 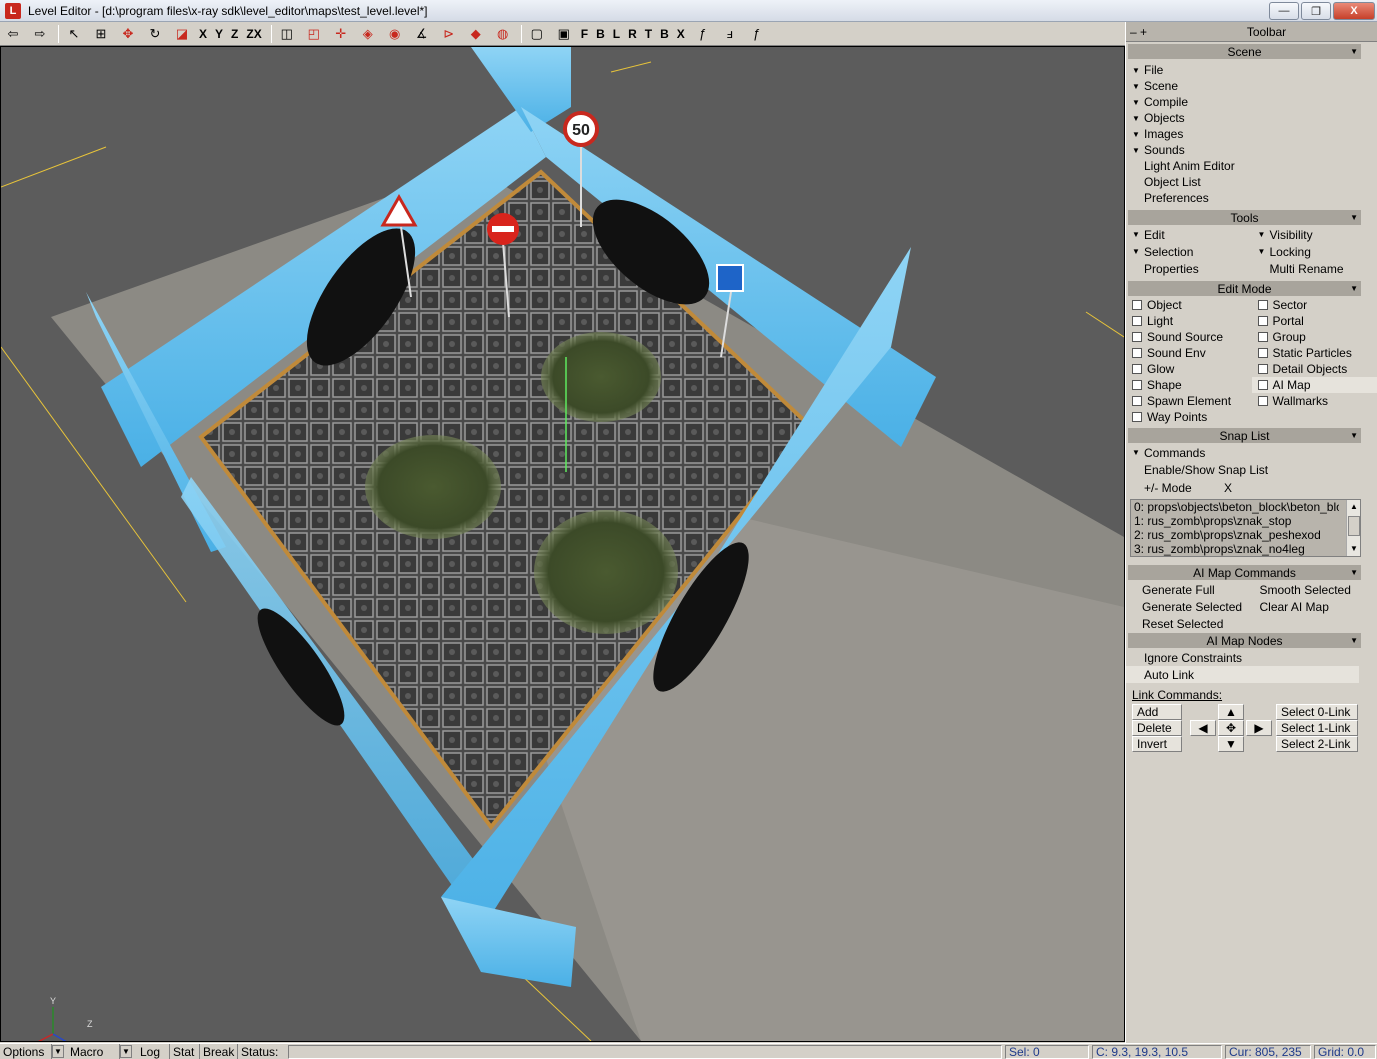 What do you see at coordinates (1314, 305) in the screenshot?
I see `mode-sector: Sector` at bounding box center [1314, 305].